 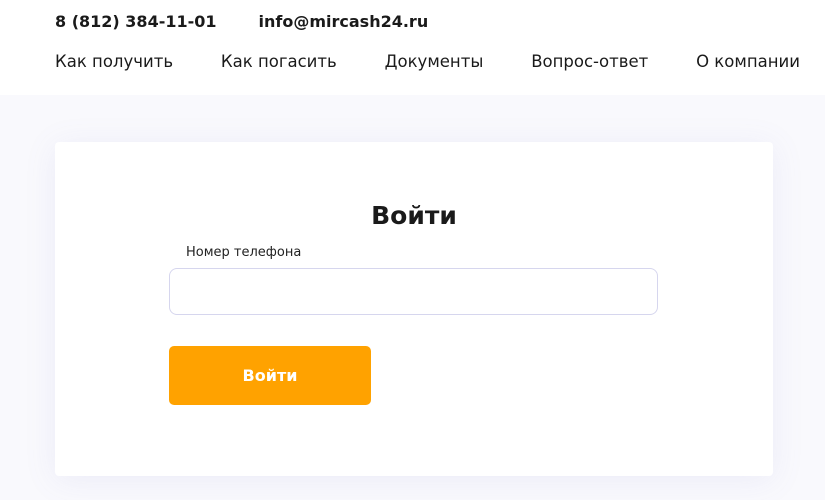 What do you see at coordinates (270, 375) in the screenshot?
I see `login-button: Войти` at bounding box center [270, 375].